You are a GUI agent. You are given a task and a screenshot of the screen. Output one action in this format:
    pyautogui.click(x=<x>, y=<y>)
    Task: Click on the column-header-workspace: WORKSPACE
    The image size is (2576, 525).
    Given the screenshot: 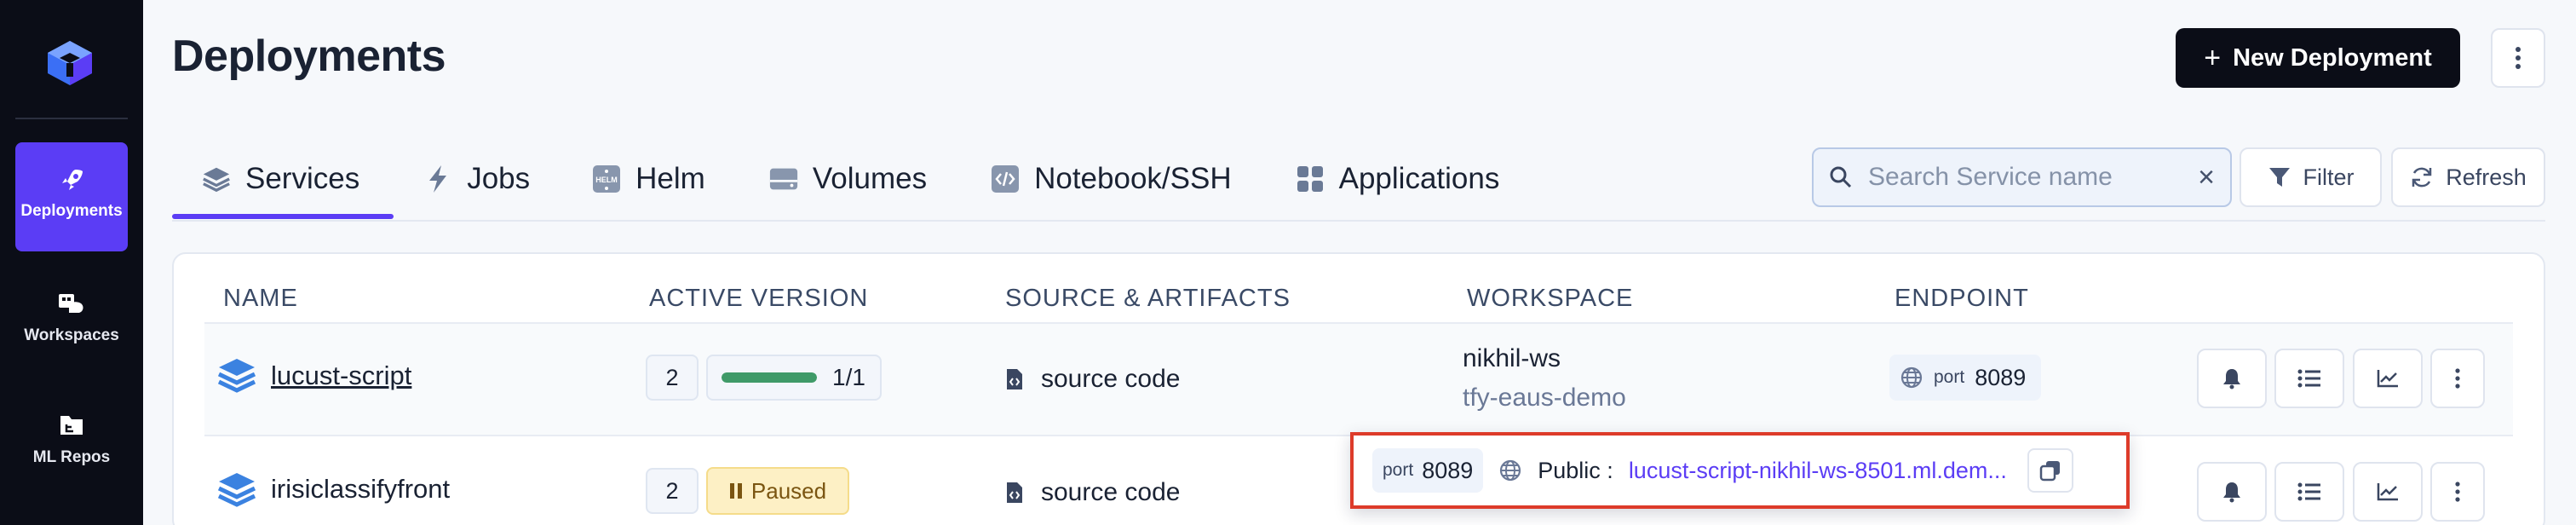 What is the action you would take?
    pyautogui.click(x=1551, y=298)
    